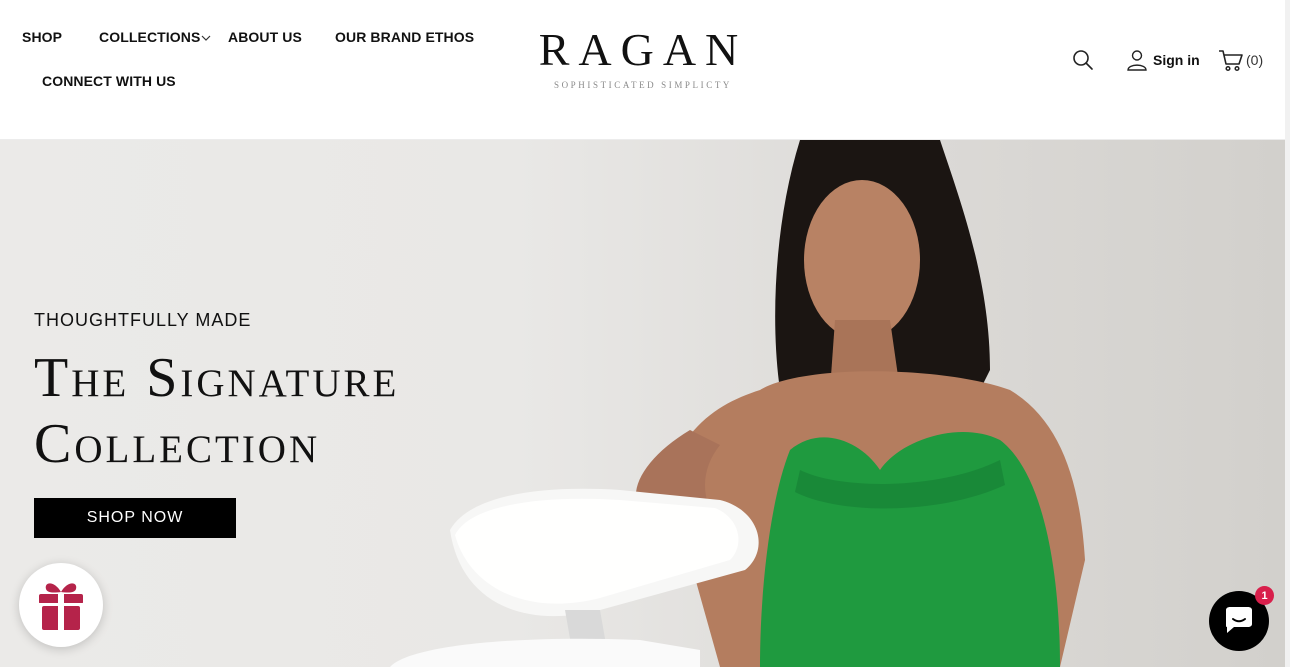 The width and height of the screenshot is (1290, 667). What do you see at coordinates (643, 49) in the screenshot?
I see `logo-wordmark: RAGAN` at bounding box center [643, 49].